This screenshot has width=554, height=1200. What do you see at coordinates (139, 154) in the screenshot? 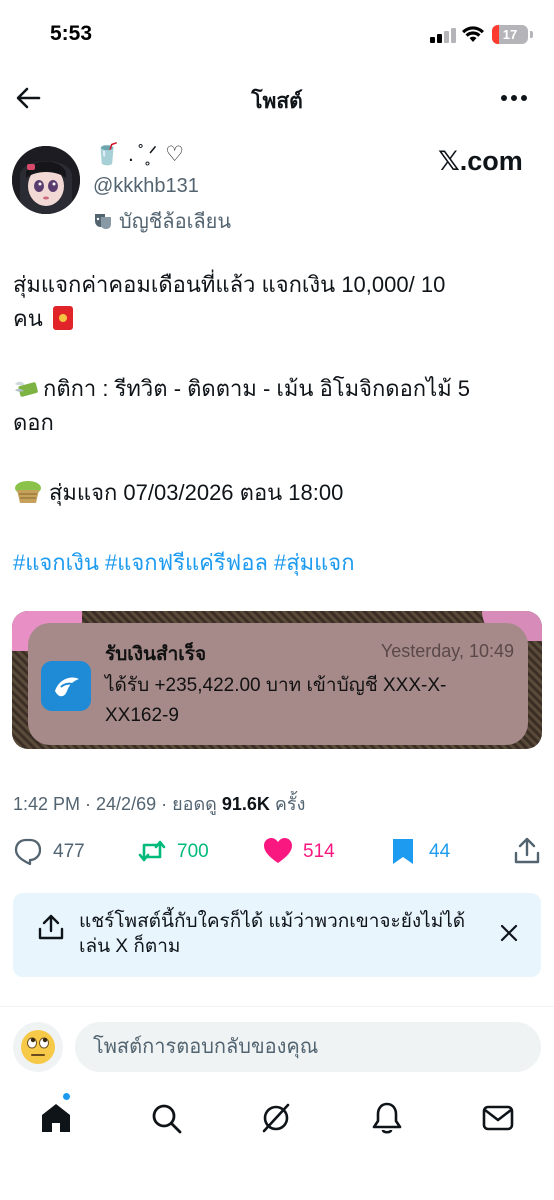
I see `author-display-name: 🥤 . ̊ ̥ᐟ ♡` at bounding box center [139, 154].